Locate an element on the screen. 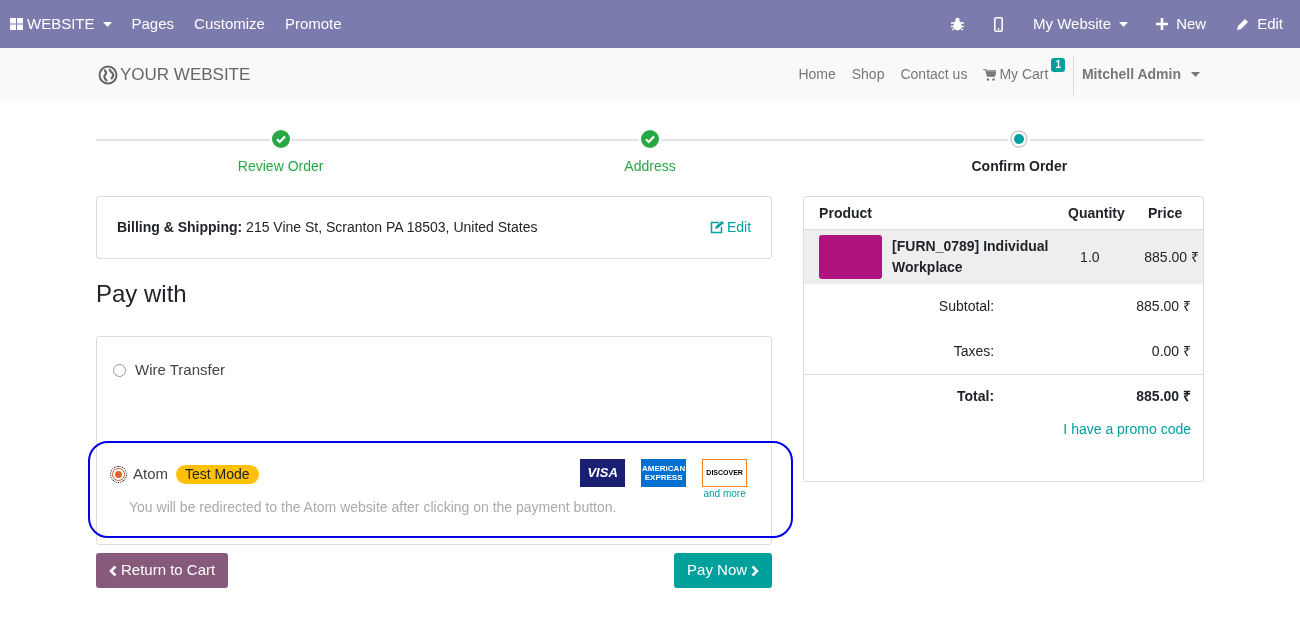 The image size is (1300, 641). price-cell-text: 885.00 ₹ is located at coordinates (1171, 257).